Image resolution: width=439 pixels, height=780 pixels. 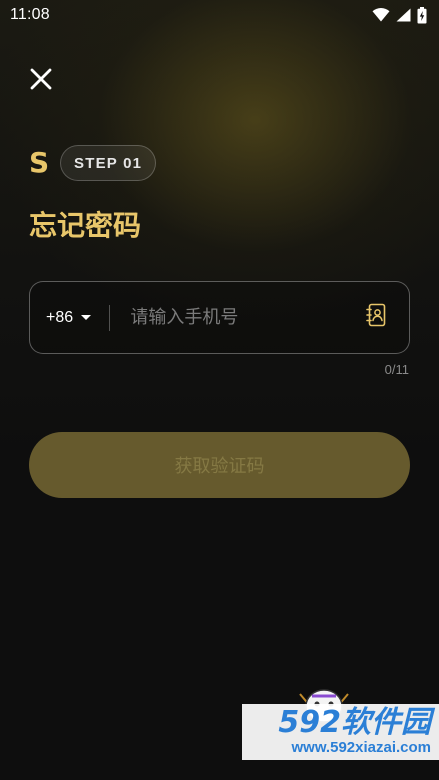 I want to click on status-bar: 11:08, so click(x=219, y=15).